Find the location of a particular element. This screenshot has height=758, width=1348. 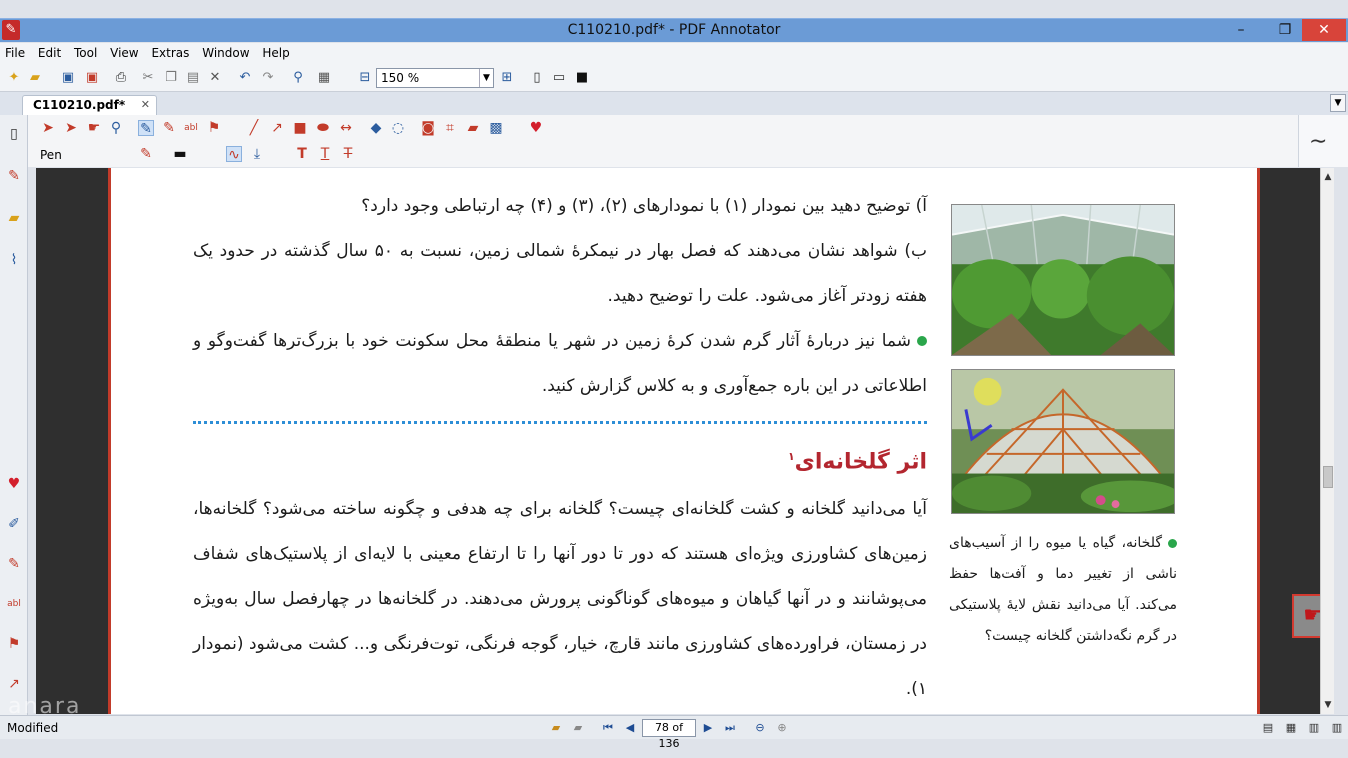

scroll-up-icon: ▲ is located at coordinates (1328, 177).